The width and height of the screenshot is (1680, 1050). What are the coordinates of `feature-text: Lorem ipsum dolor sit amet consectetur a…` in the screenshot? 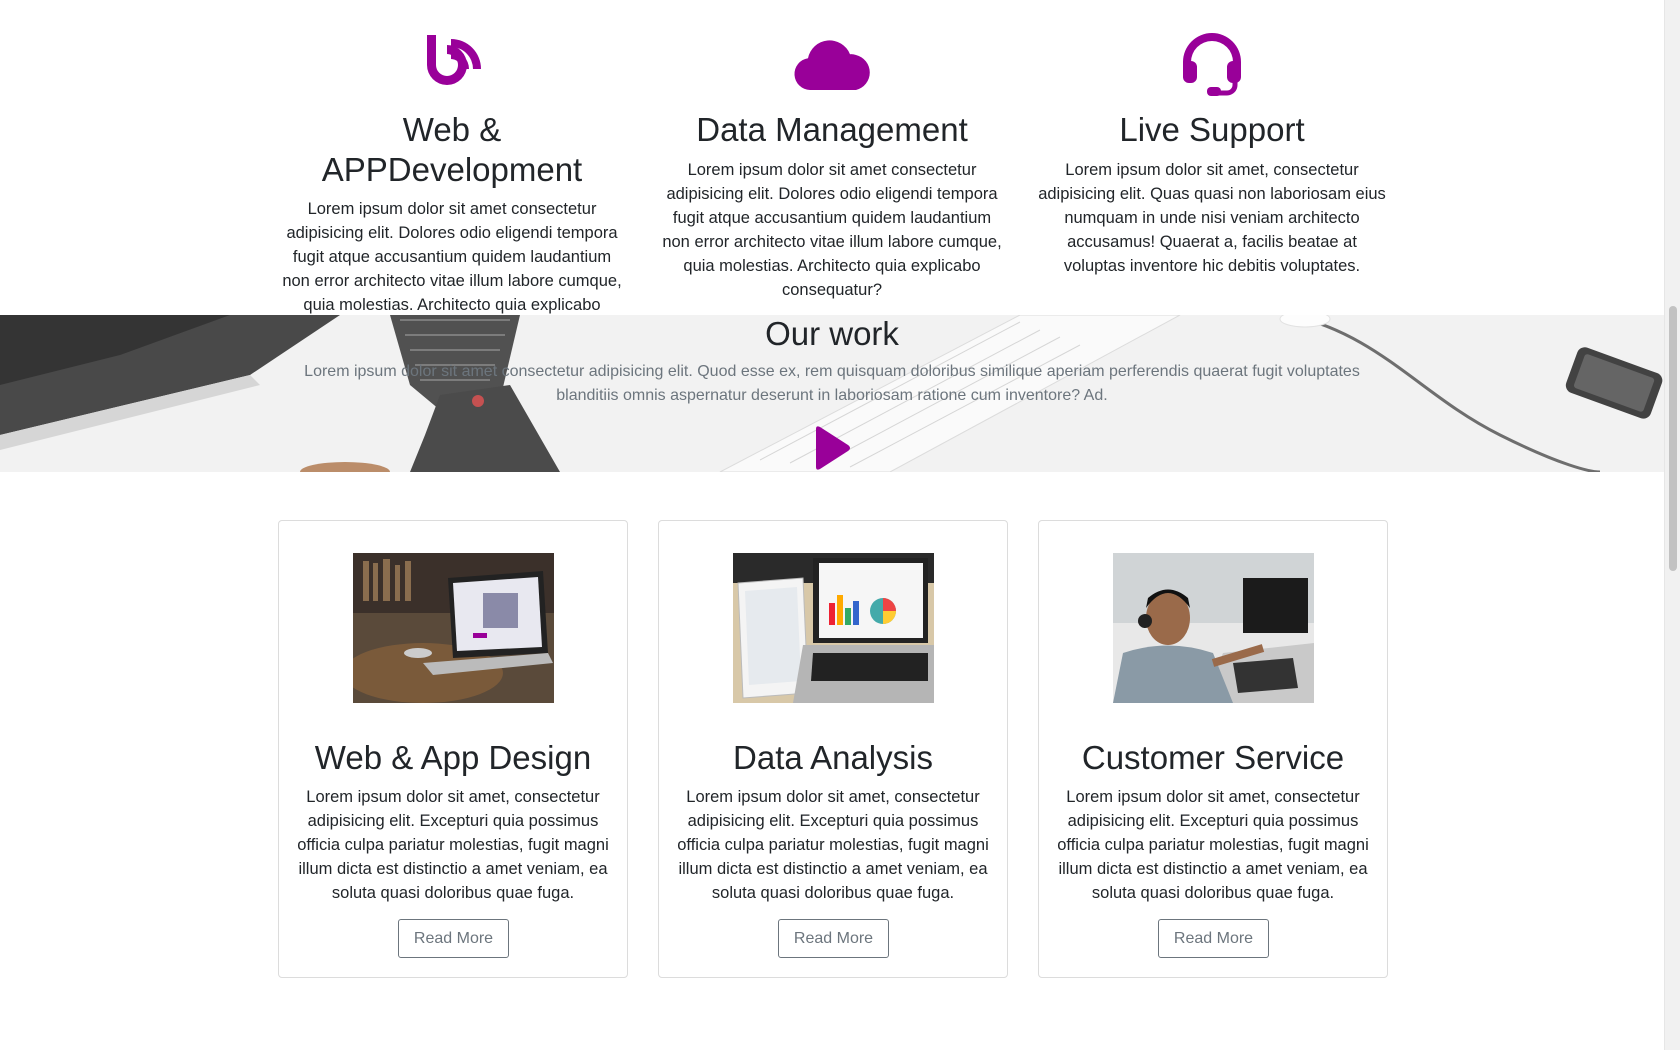 It's located at (832, 229).